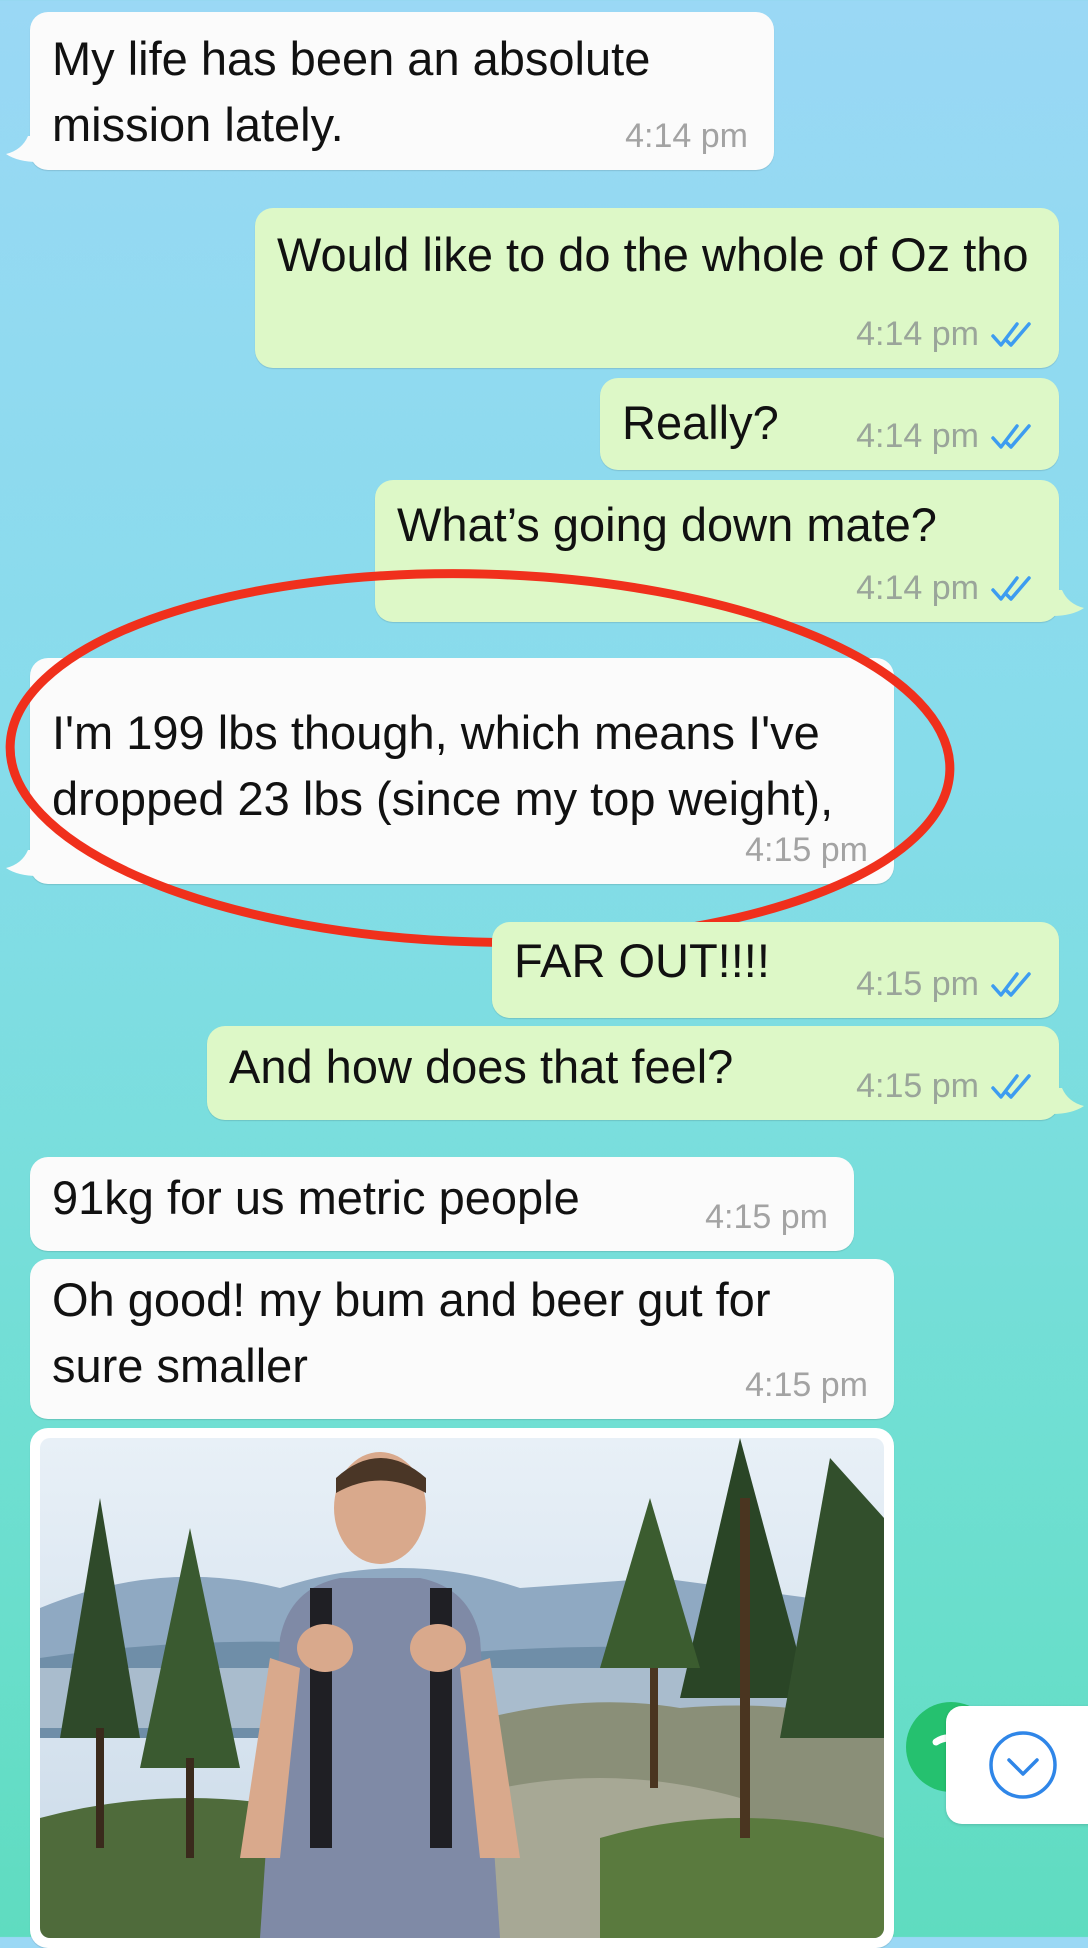  I want to click on message-bubble-outgoing: And how does that feel? 4:15 pm, so click(633, 1073).